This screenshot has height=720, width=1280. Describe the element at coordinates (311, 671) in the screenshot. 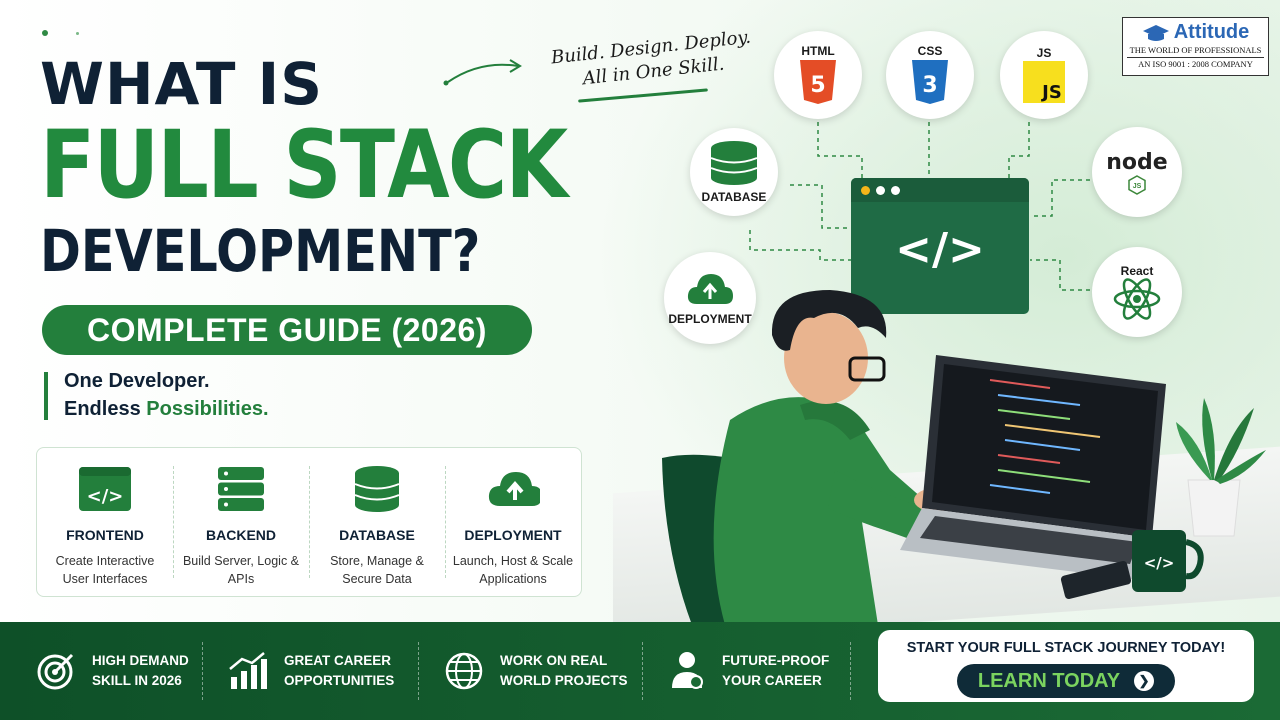

I see `benefit-career: GREAT CAREER OPPORTUNITIES` at that location.